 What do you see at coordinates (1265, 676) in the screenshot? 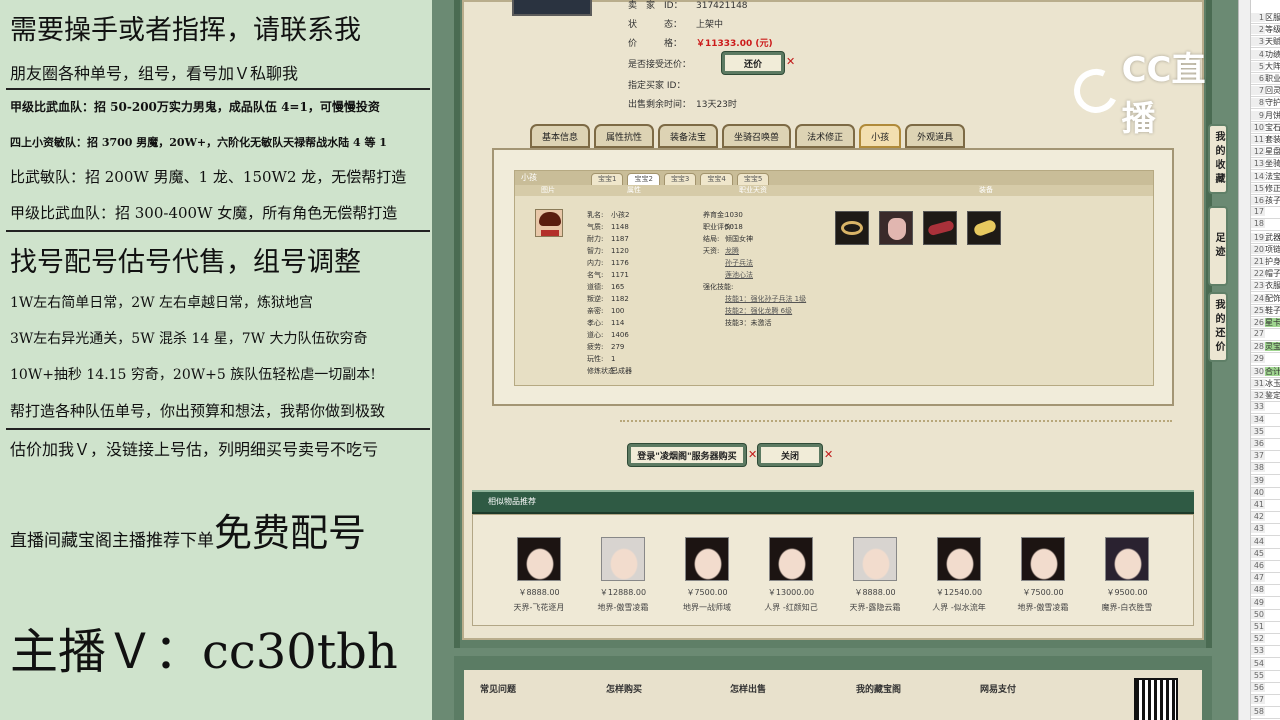
I see `sheet-row: 55` at bounding box center [1265, 676].